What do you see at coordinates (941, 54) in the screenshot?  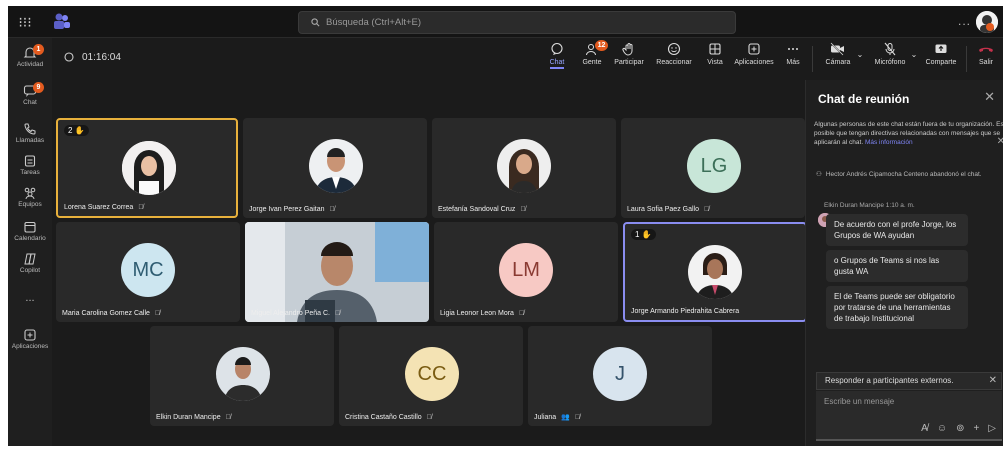 I see `share-button: Comparte` at bounding box center [941, 54].